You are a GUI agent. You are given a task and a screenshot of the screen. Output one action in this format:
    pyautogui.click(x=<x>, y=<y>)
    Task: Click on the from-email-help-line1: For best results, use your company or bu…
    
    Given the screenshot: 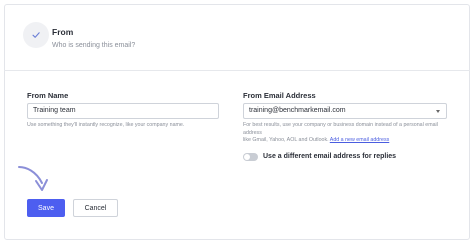 What is the action you would take?
    pyautogui.click(x=340, y=129)
    